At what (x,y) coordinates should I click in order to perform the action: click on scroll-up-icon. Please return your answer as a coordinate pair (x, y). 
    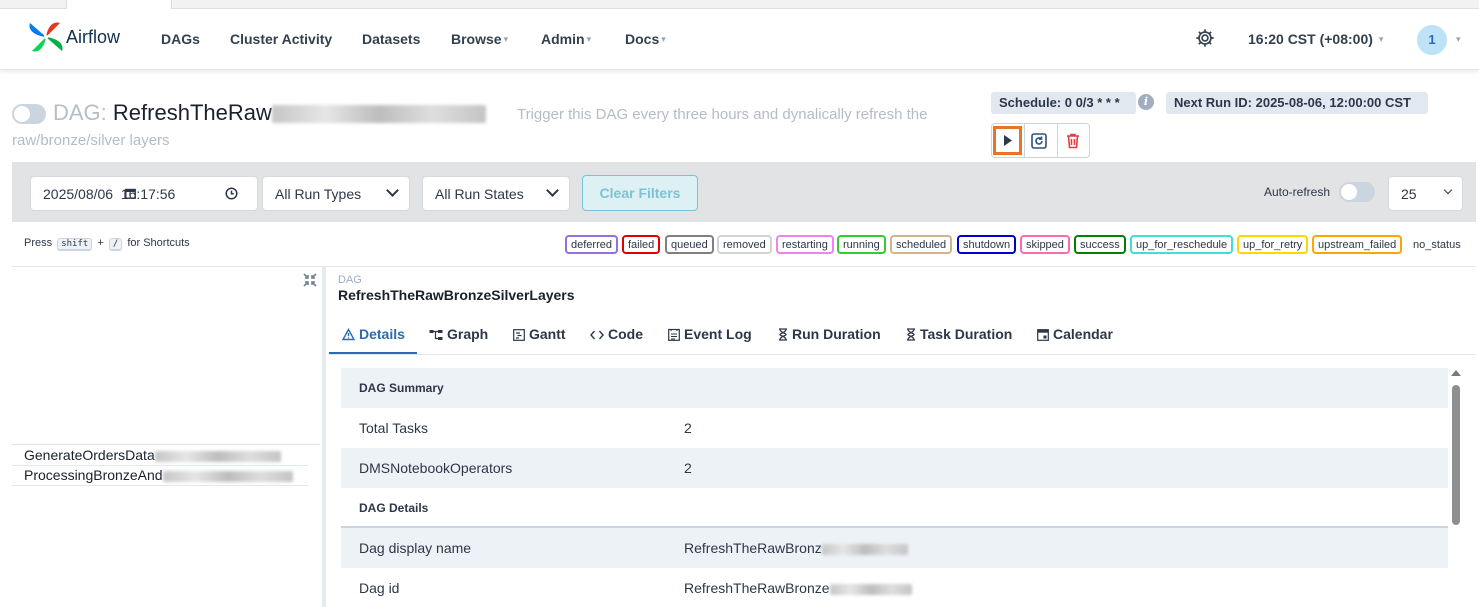
    Looking at the image, I should click on (1456, 373).